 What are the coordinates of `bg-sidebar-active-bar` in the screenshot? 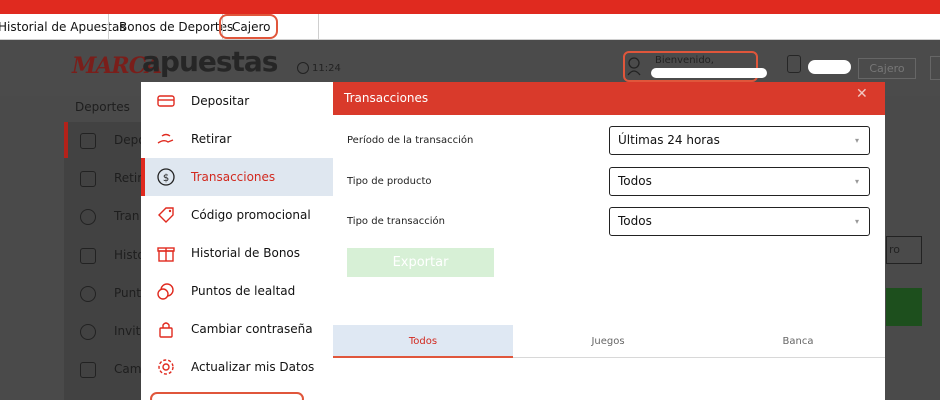 It's located at (66, 140).